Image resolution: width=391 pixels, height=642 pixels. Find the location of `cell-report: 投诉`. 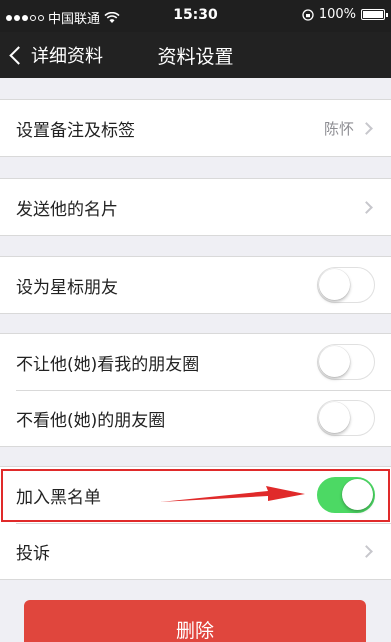

cell-report: 投诉 is located at coordinates (195, 551).